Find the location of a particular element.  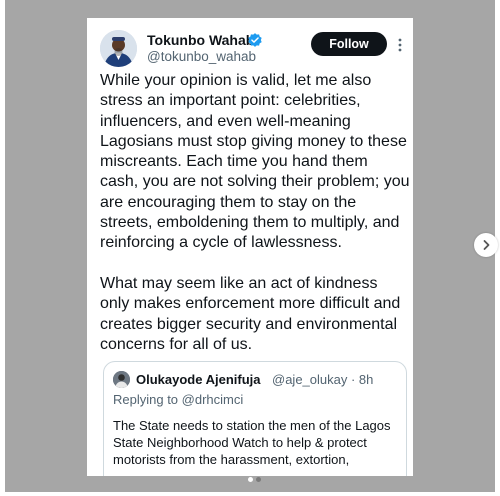

quoted-author-name: Olukayode Ajenifuja is located at coordinates (198, 379).